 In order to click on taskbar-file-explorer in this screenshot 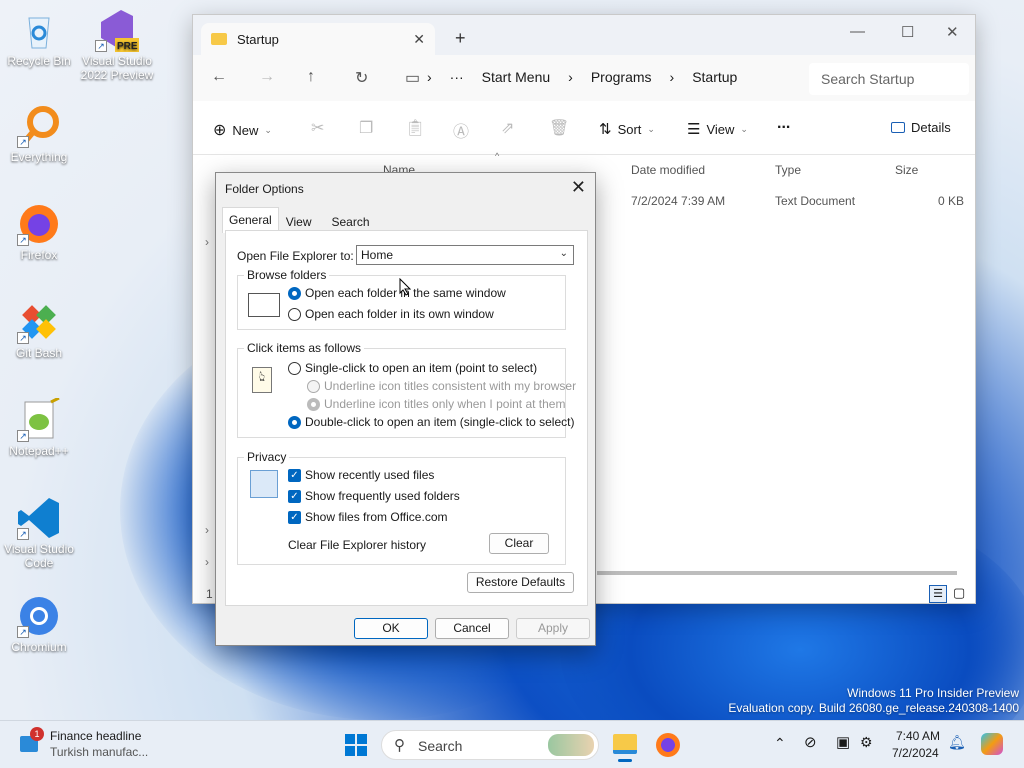, I will do `click(625, 745)`.